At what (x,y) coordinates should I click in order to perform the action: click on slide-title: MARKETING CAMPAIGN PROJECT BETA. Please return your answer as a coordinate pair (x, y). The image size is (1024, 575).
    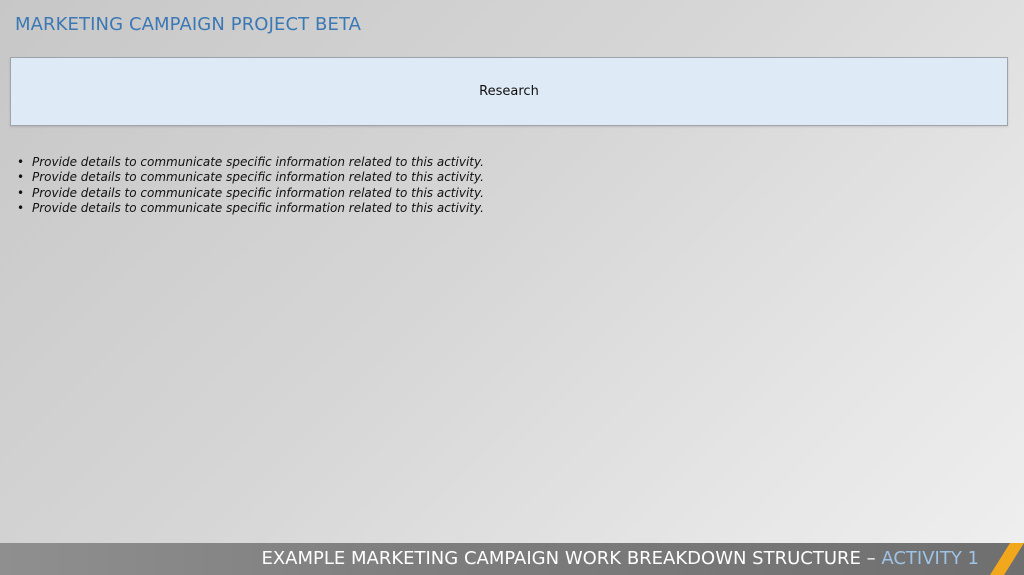
    Looking at the image, I should click on (188, 24).